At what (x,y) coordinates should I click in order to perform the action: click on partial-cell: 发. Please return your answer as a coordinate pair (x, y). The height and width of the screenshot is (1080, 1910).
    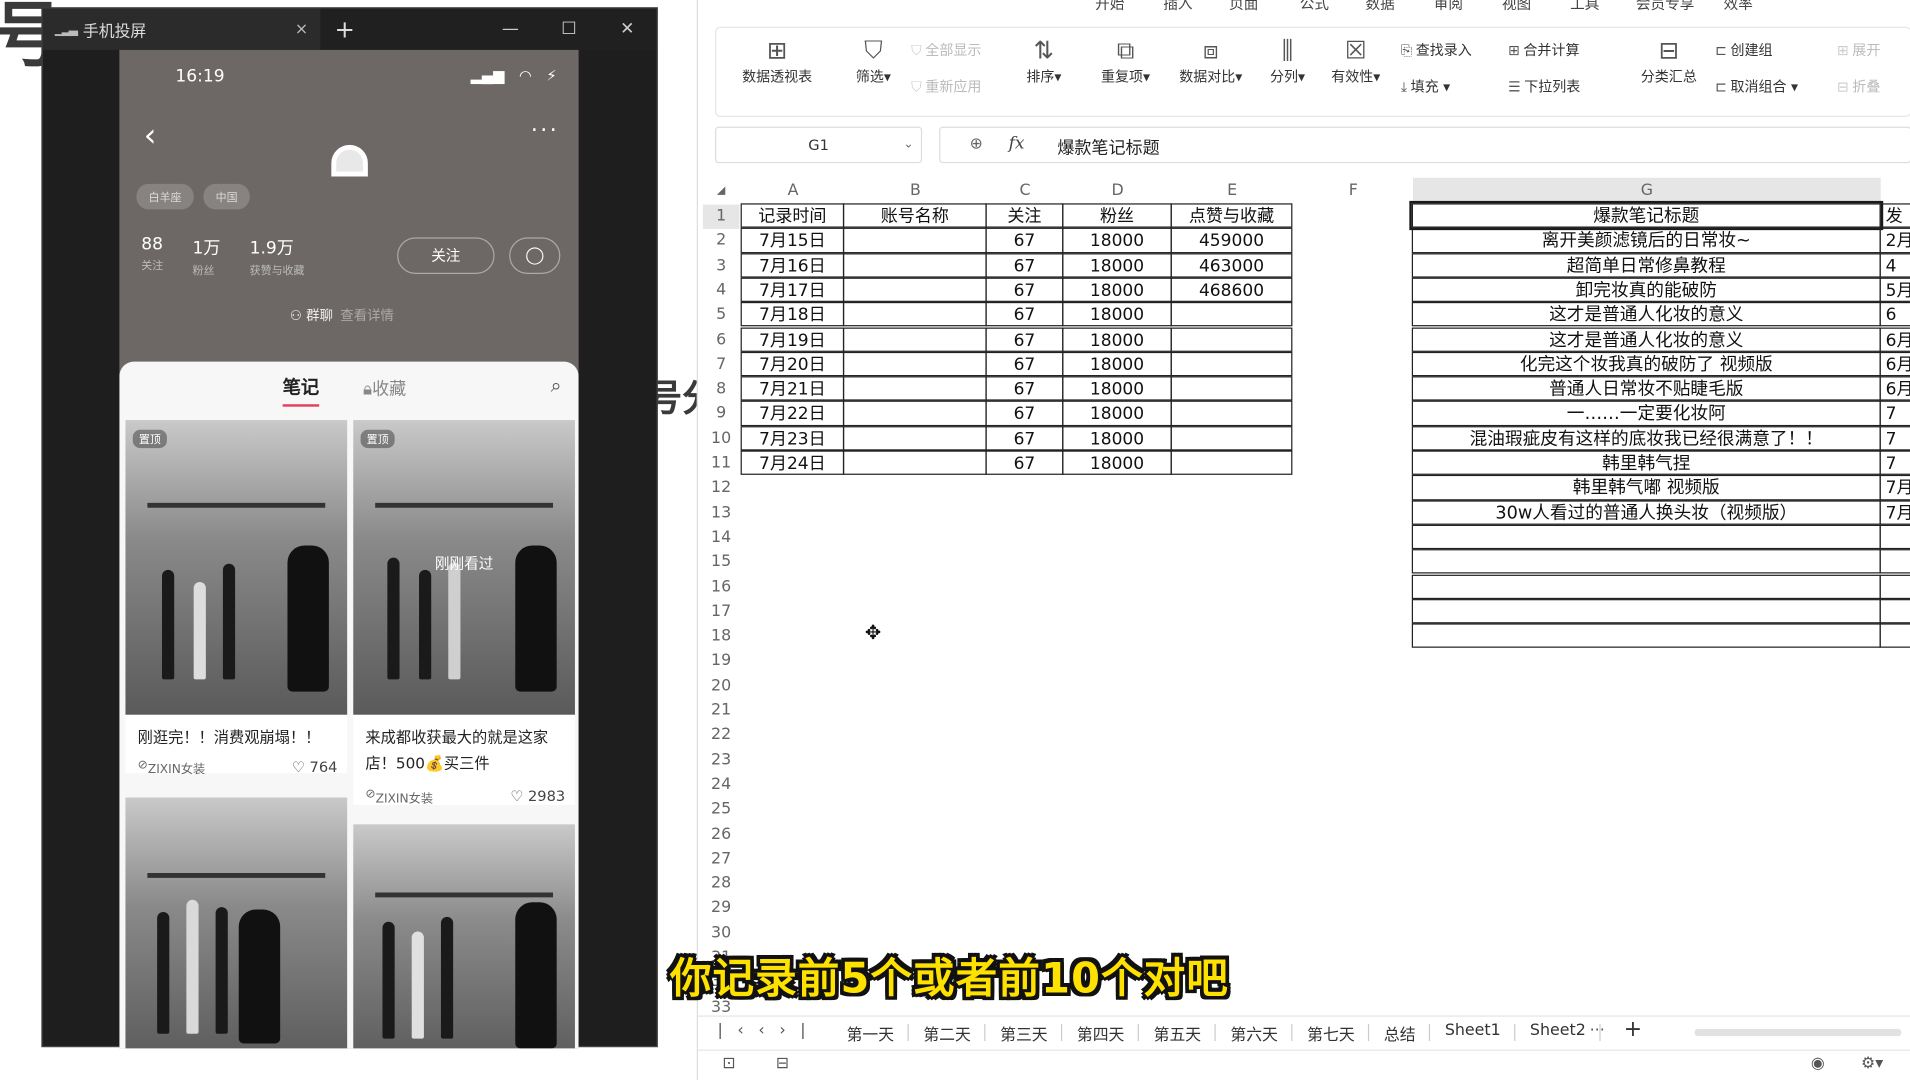
    Looking at the image, I should click on (1894, 216).